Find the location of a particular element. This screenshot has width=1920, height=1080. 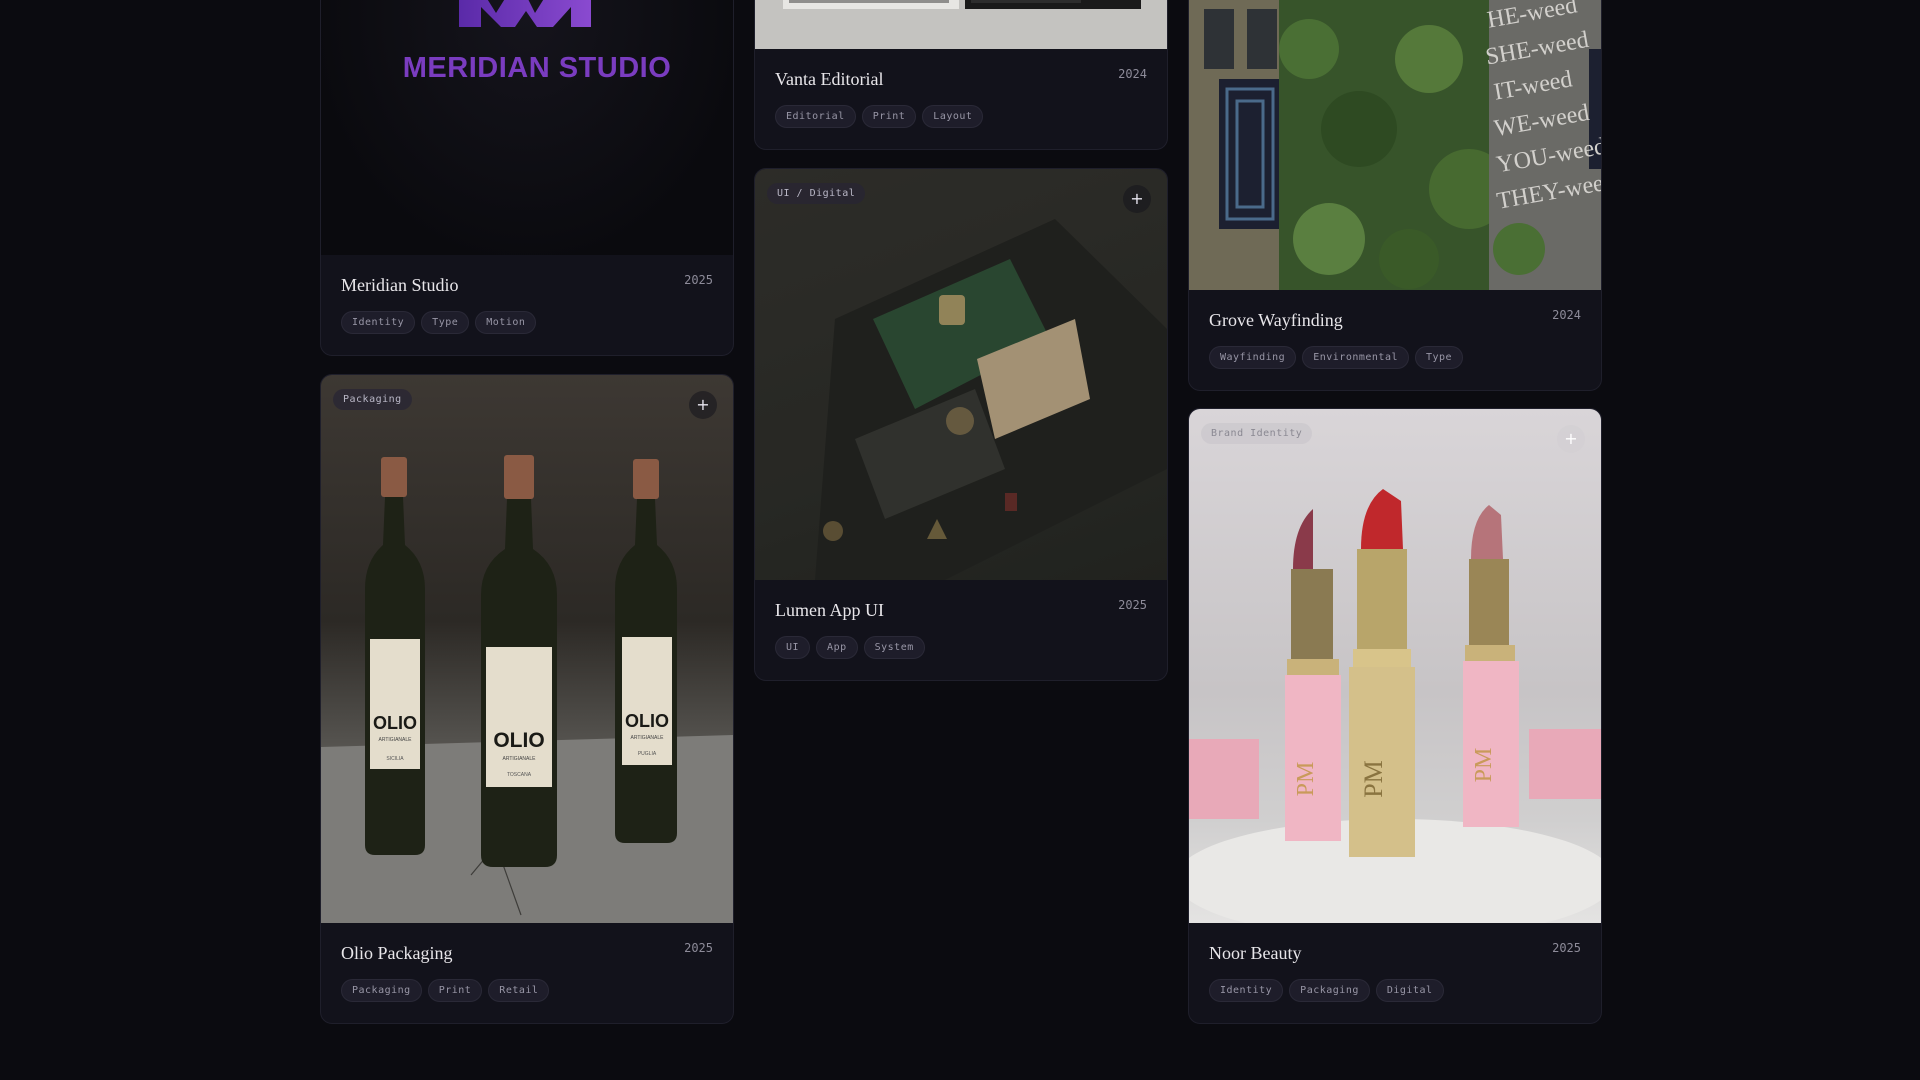

project-title: Olio Packaging is located at coordinates (396, 953).